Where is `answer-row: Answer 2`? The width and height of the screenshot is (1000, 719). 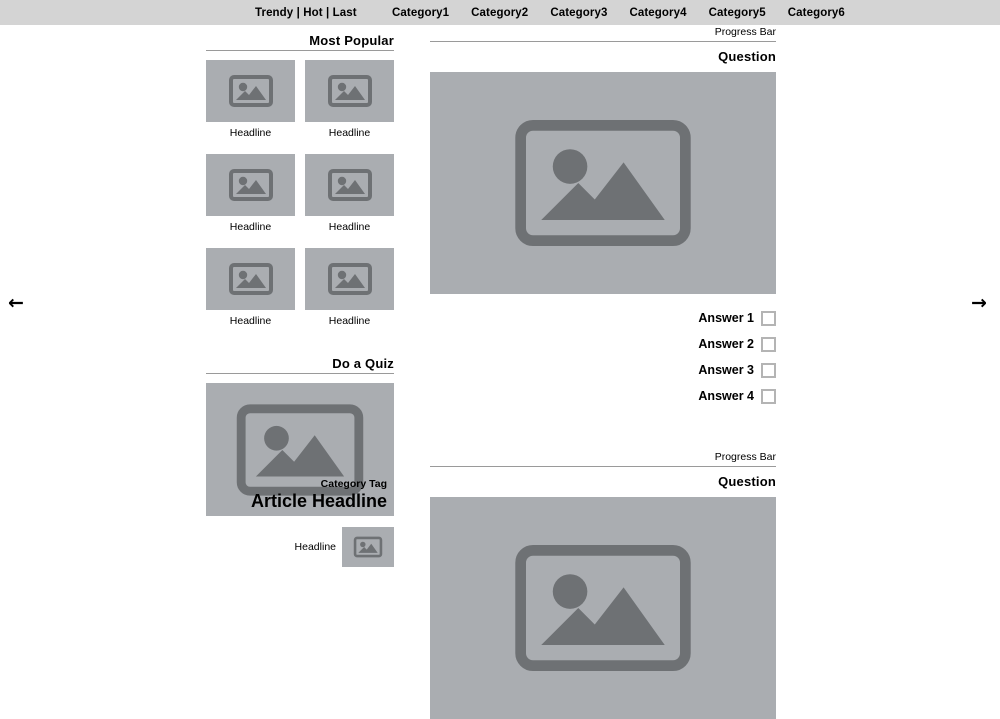 answer-row: Answer 2 is located at coordinates (603, 344).